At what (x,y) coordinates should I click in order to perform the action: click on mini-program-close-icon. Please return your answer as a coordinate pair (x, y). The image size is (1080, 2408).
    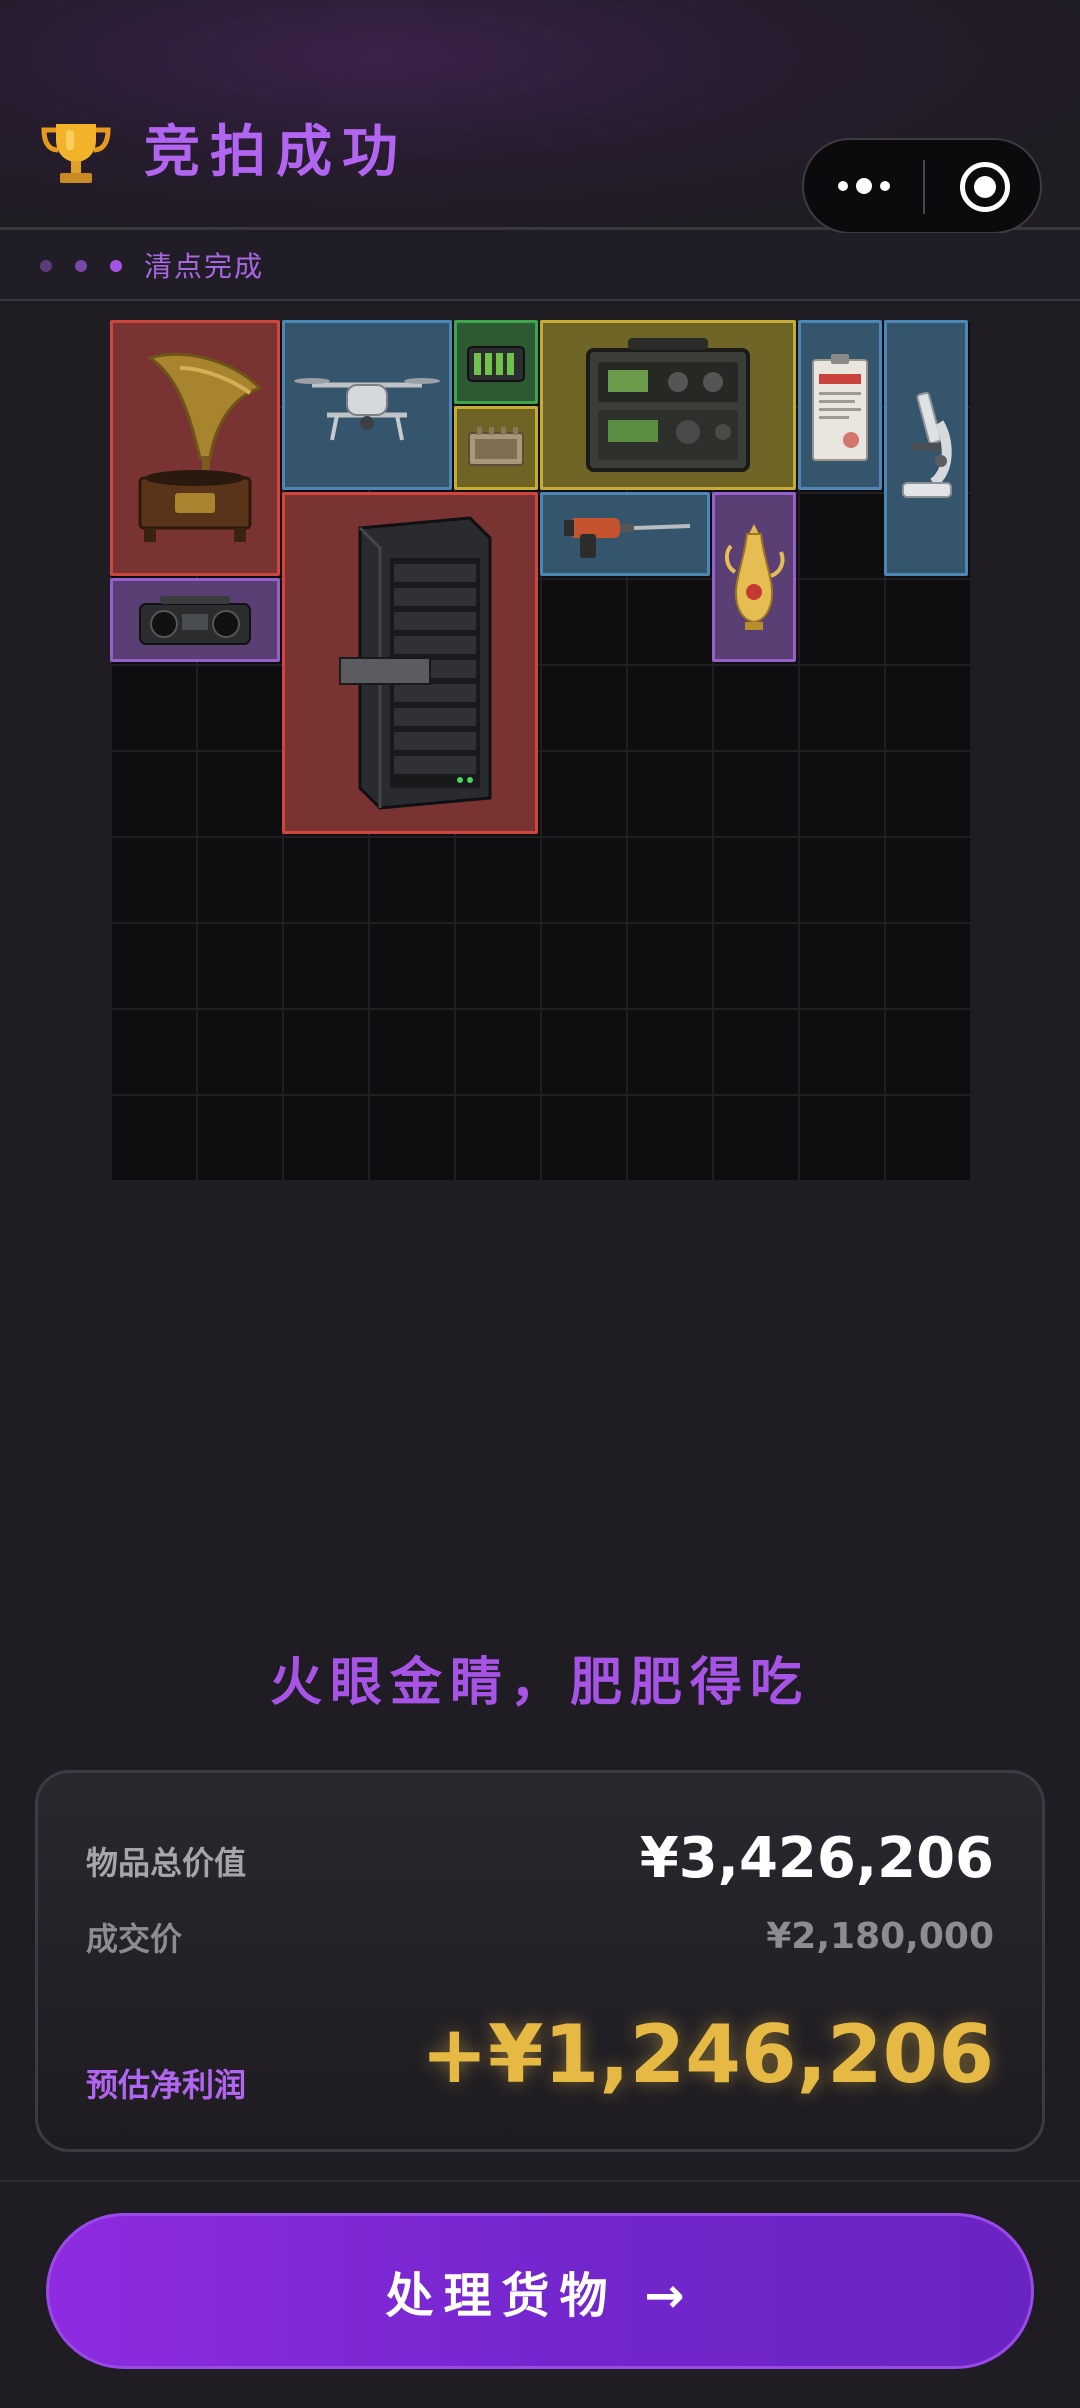
    Looking at the image, I should click on (985, 187).